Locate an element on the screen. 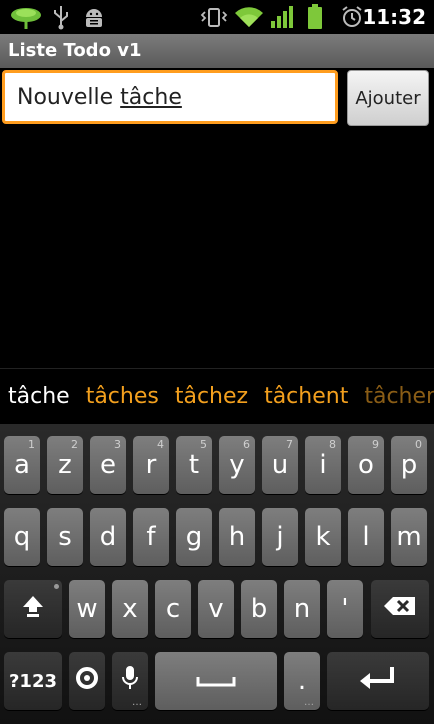 The image size is (434, 724). key-t: t5 is located at coordinates (194, 465).